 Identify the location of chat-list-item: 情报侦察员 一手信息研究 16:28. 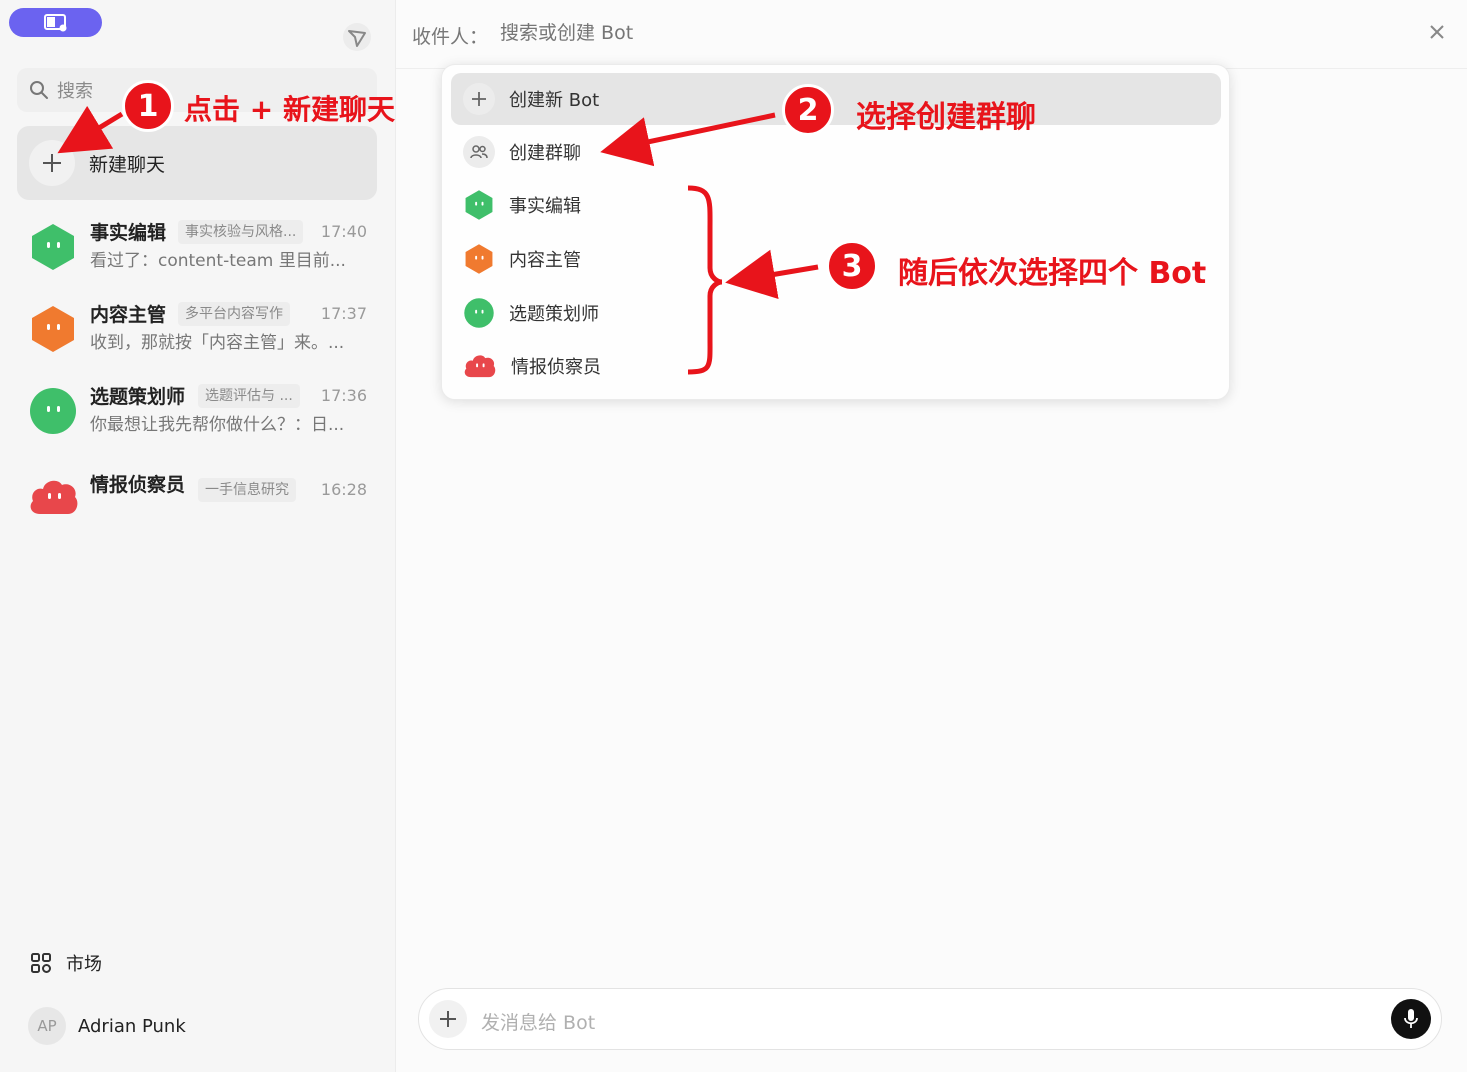
(200, 498).